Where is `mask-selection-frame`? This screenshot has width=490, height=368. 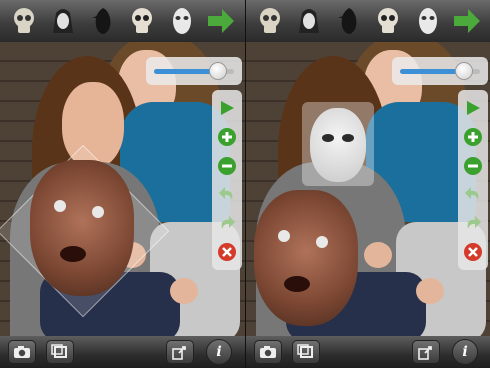 mask-selection-frame is located at coordinates (338, 144).